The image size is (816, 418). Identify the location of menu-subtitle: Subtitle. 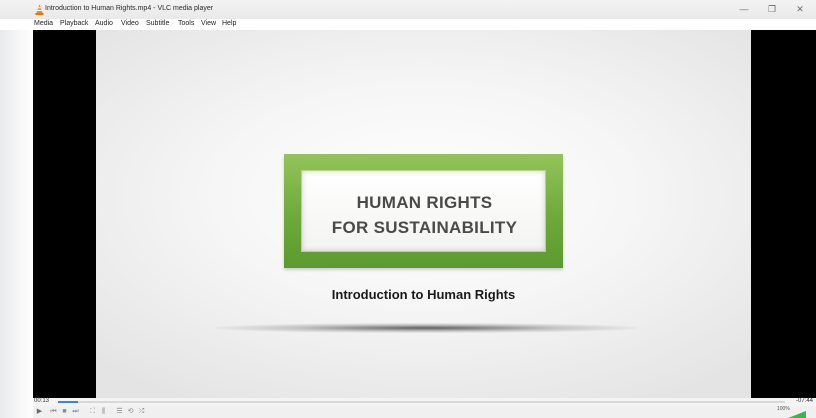
(157, 23).